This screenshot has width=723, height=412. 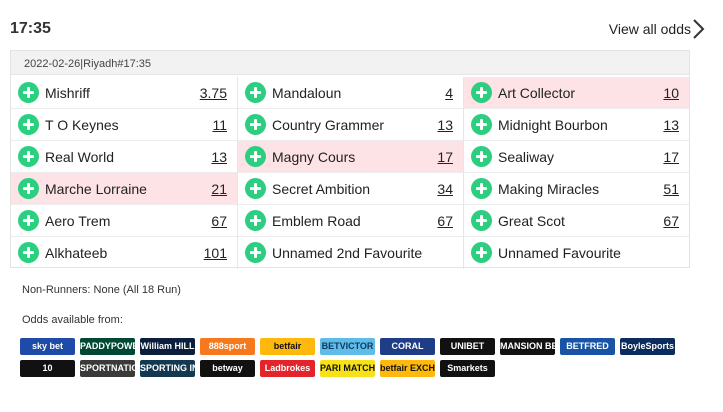 What do you see at coordinates (79, 157) in the screenshot?
I see `runner-name: Real World` at bounding box center [79, 157].